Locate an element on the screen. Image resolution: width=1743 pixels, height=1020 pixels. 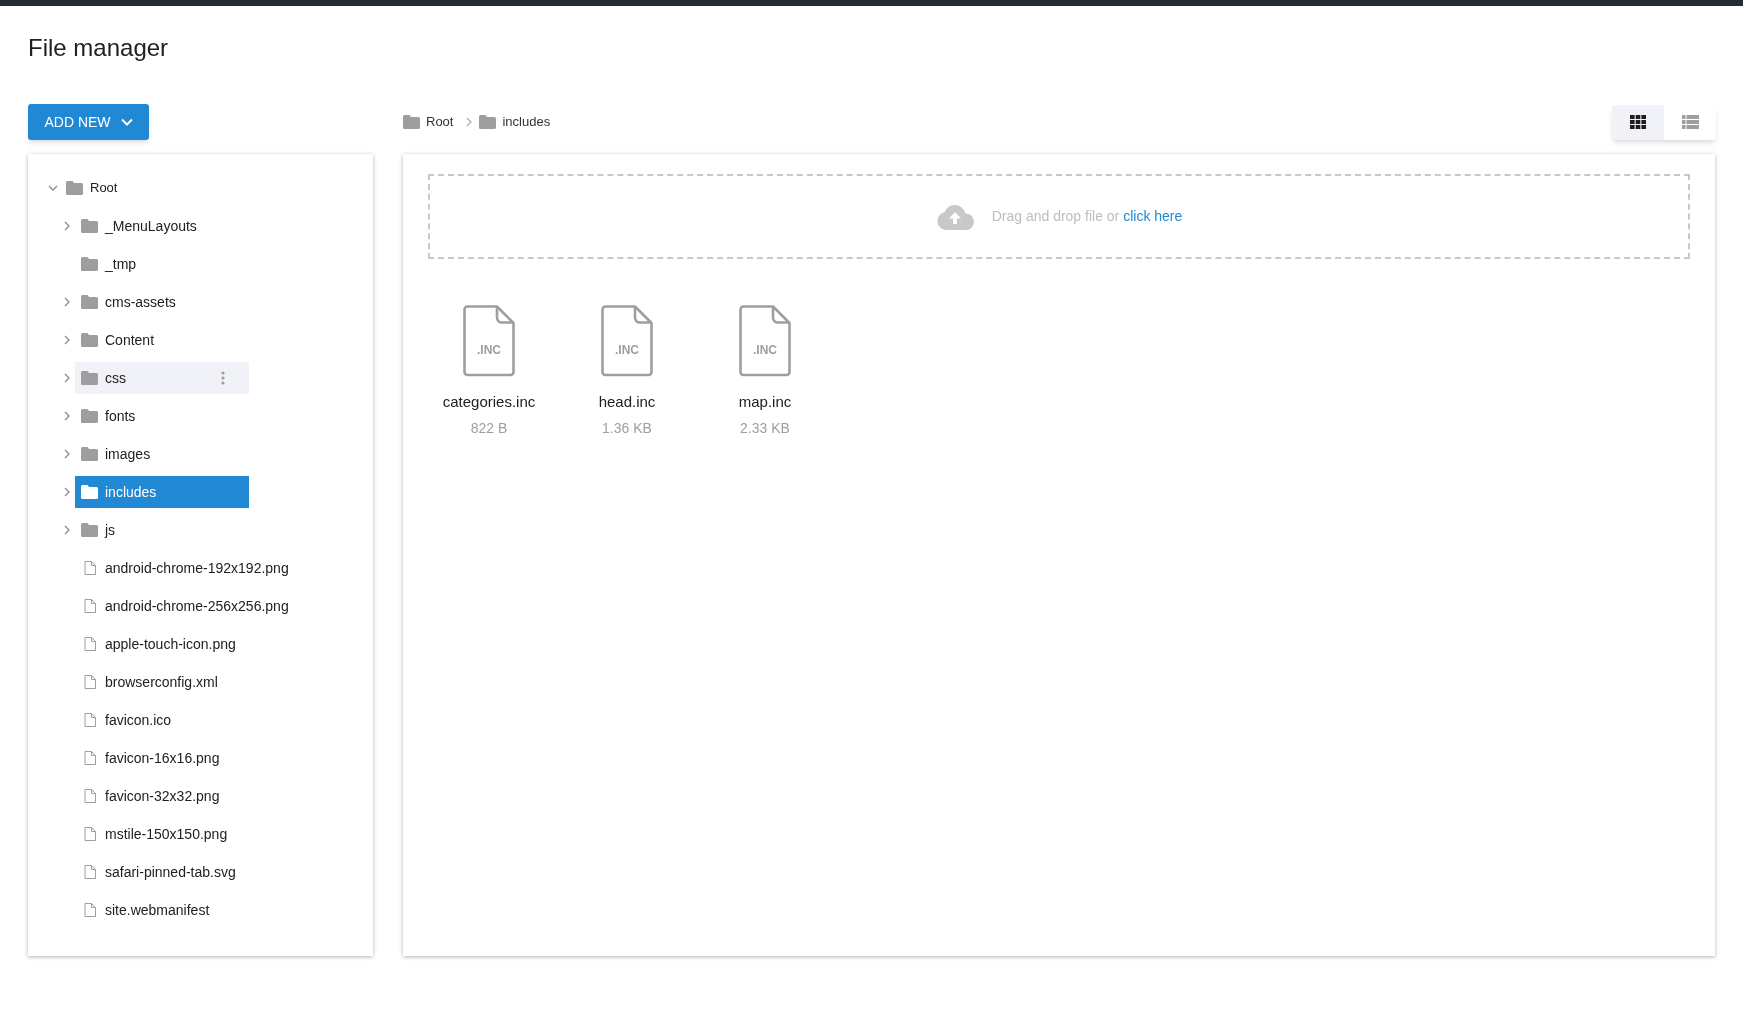
folder-item: _MenuLayouts is located at coordinates (162, 226).